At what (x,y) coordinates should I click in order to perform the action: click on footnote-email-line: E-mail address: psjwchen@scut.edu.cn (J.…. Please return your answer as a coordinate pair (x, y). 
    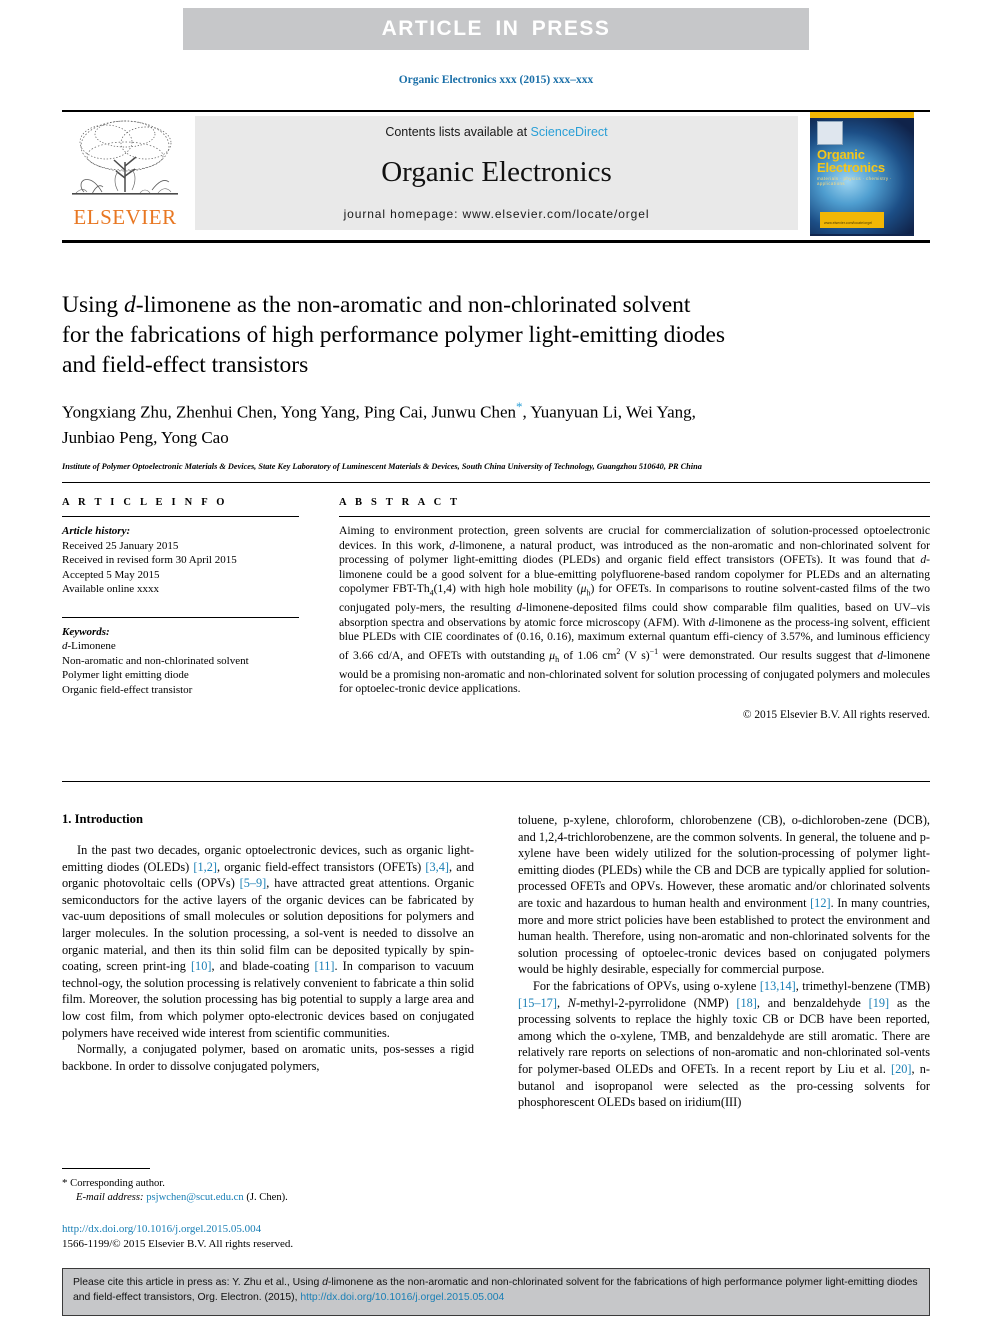
    Looking at the image, I should click on (268, 1198).